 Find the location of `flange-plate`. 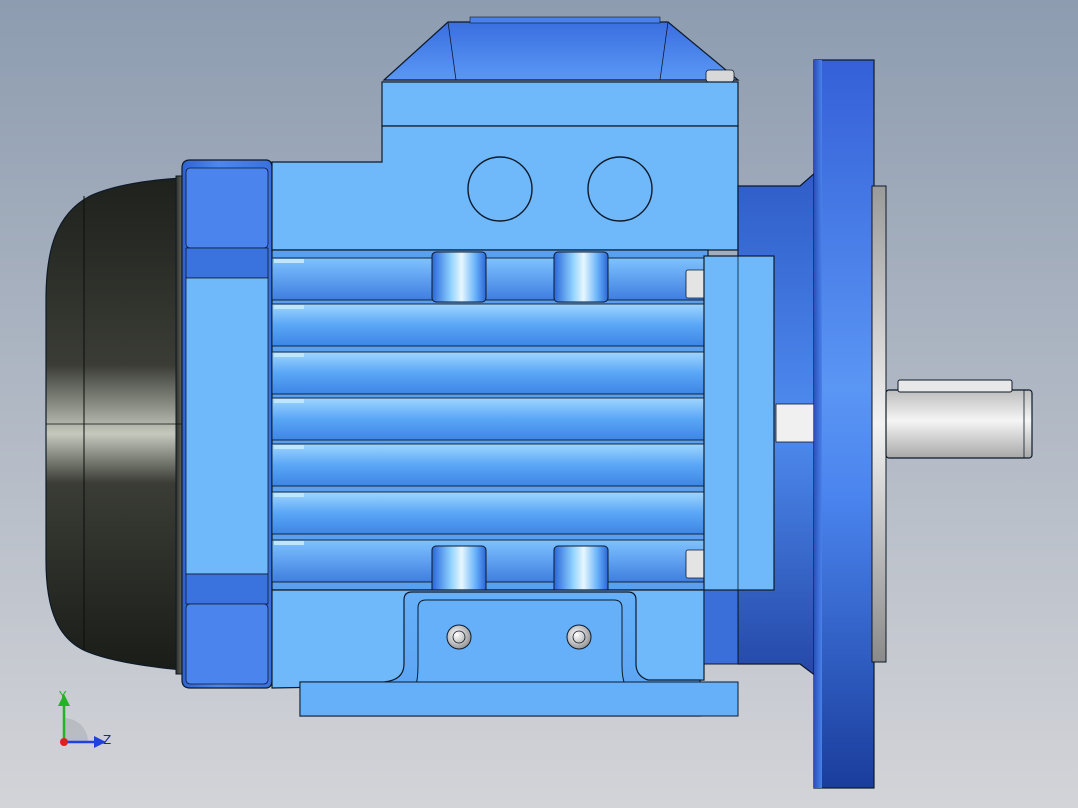

flange-plate is located at coordinates (844, 424).